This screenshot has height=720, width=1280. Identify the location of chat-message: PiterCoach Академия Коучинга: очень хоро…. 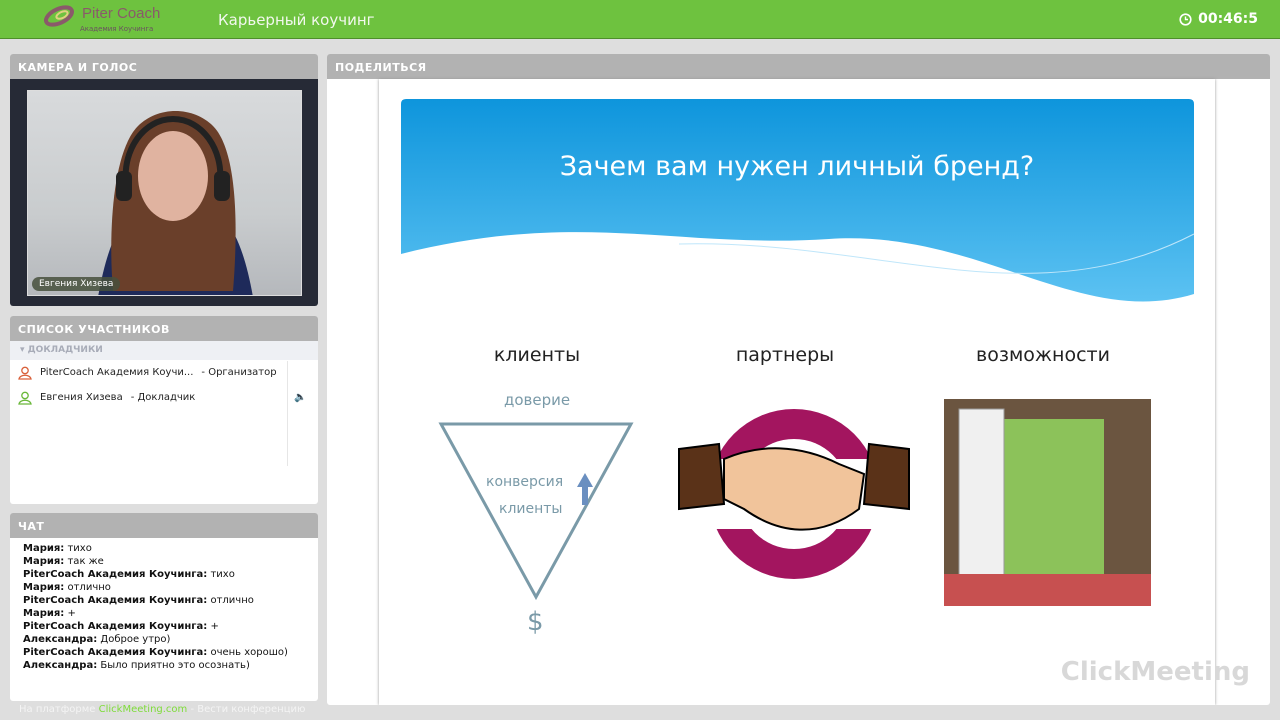
(164, 652).